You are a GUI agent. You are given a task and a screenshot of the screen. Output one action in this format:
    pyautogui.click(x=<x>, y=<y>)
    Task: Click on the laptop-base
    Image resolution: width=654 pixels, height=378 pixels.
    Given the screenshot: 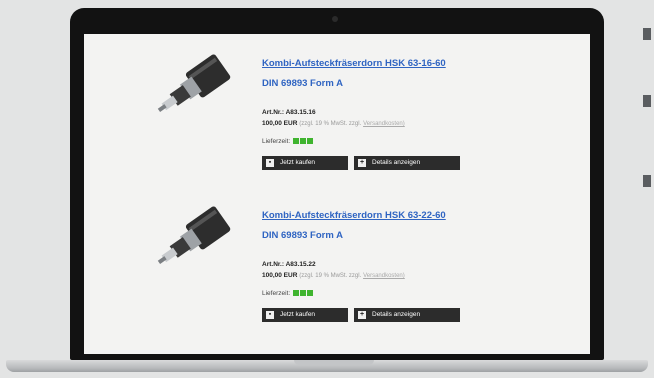 What is the action you would take?
    pyautogui.click(x=327, y=366)
    